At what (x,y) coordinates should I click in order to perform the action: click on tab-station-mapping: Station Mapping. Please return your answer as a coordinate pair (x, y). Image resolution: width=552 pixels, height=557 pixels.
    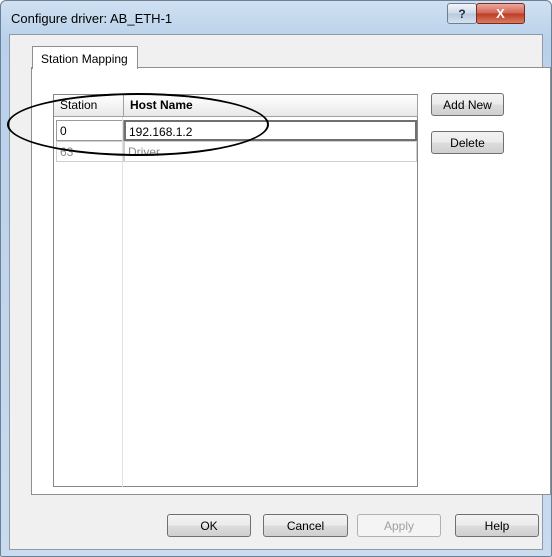
    Looking at the image, I should click on (85, 57).